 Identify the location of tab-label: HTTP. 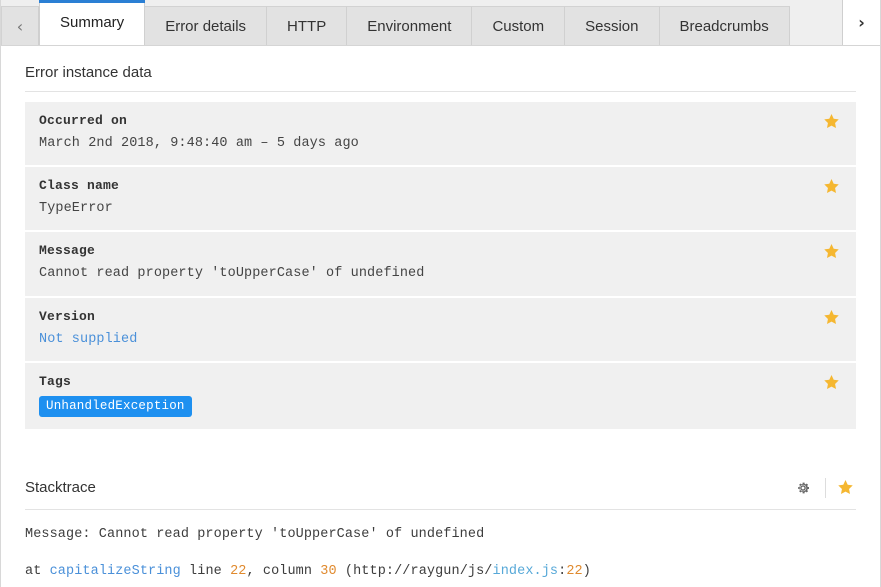
(307, 26).